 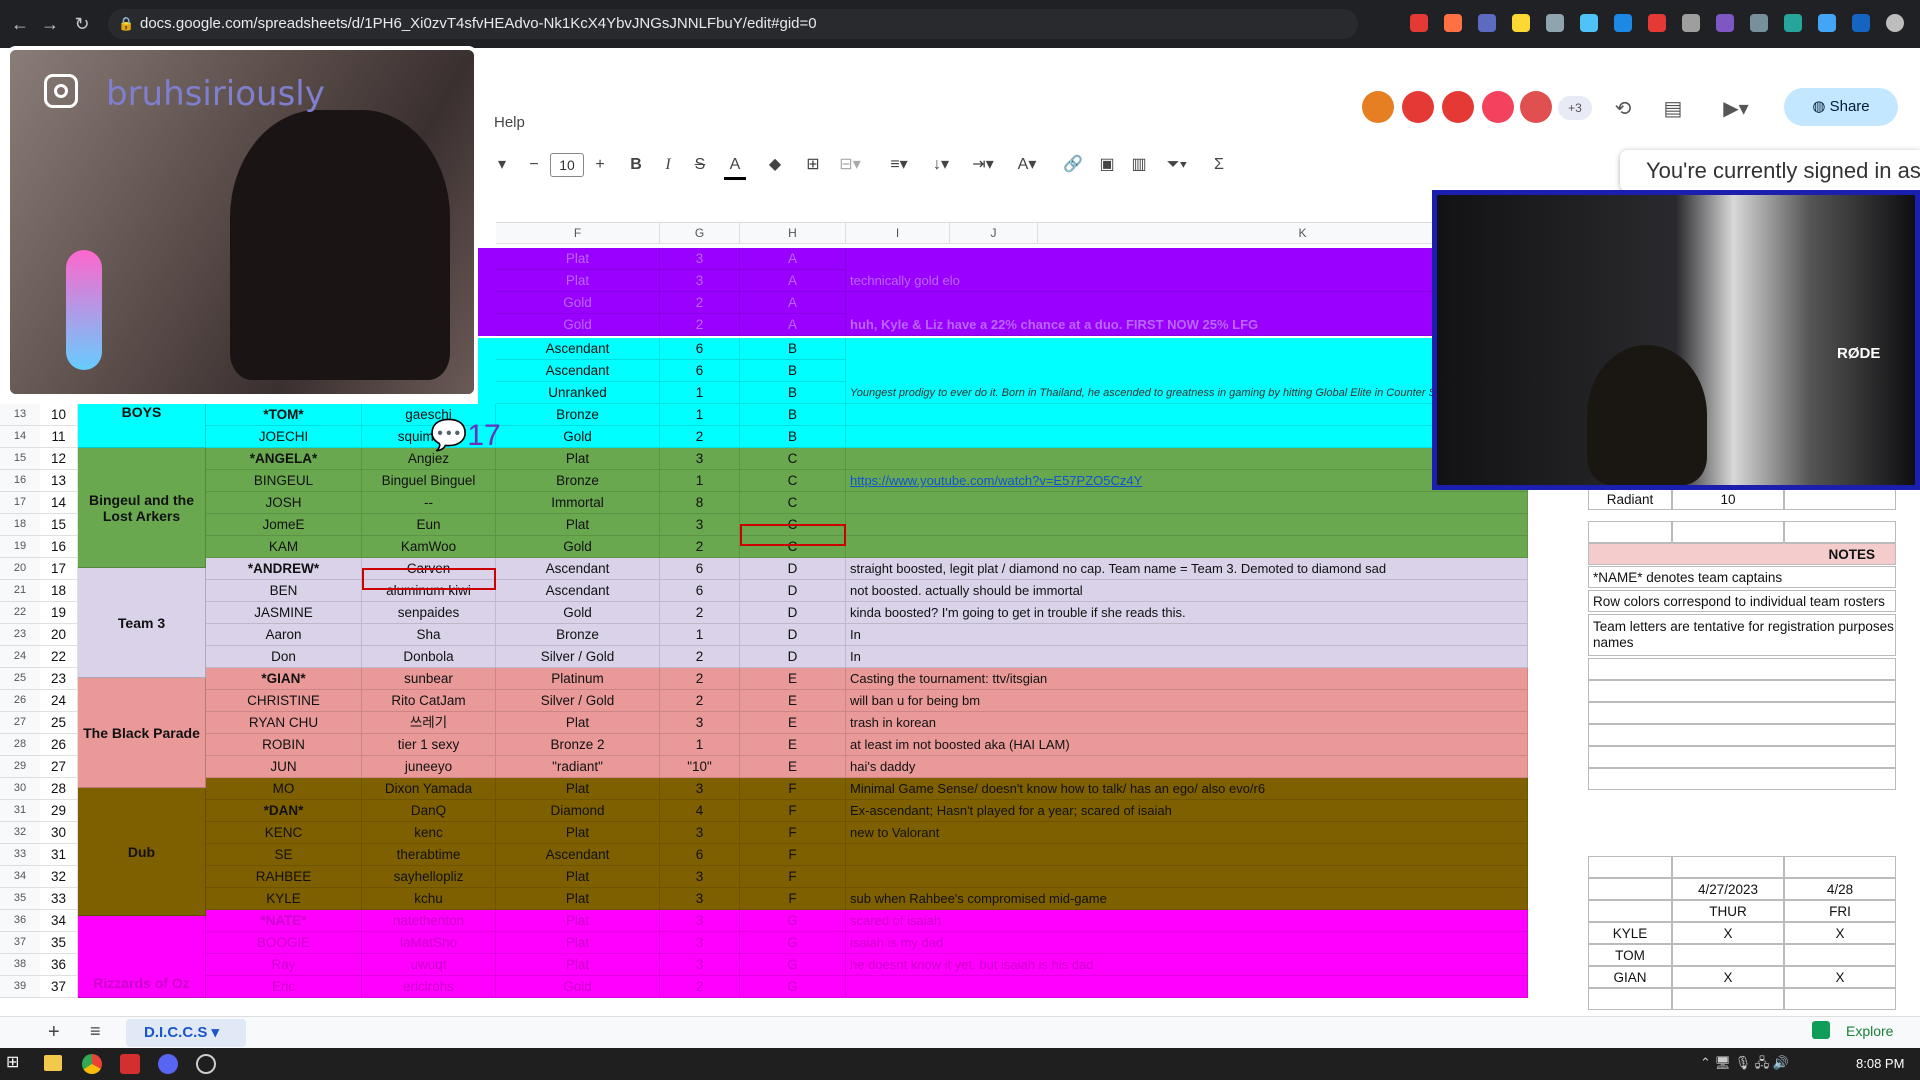 I want to click on explore-icon, so click(x=1821, y=1030).